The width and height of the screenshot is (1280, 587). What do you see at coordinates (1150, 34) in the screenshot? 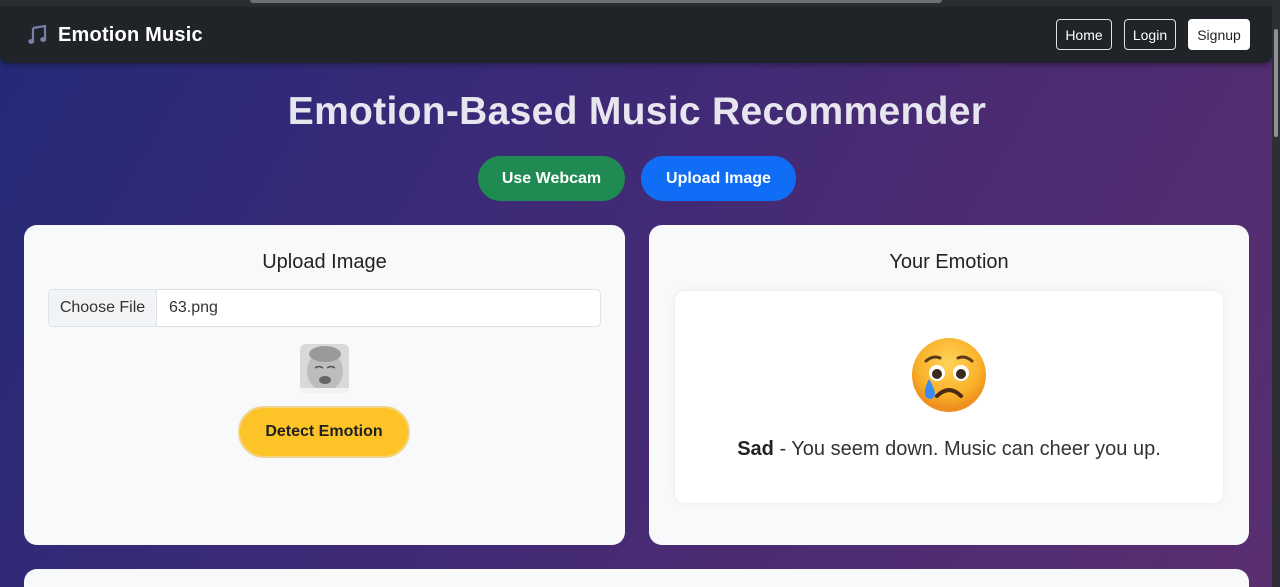
I see `login-button: Login` at bounding box center [1150, 34].